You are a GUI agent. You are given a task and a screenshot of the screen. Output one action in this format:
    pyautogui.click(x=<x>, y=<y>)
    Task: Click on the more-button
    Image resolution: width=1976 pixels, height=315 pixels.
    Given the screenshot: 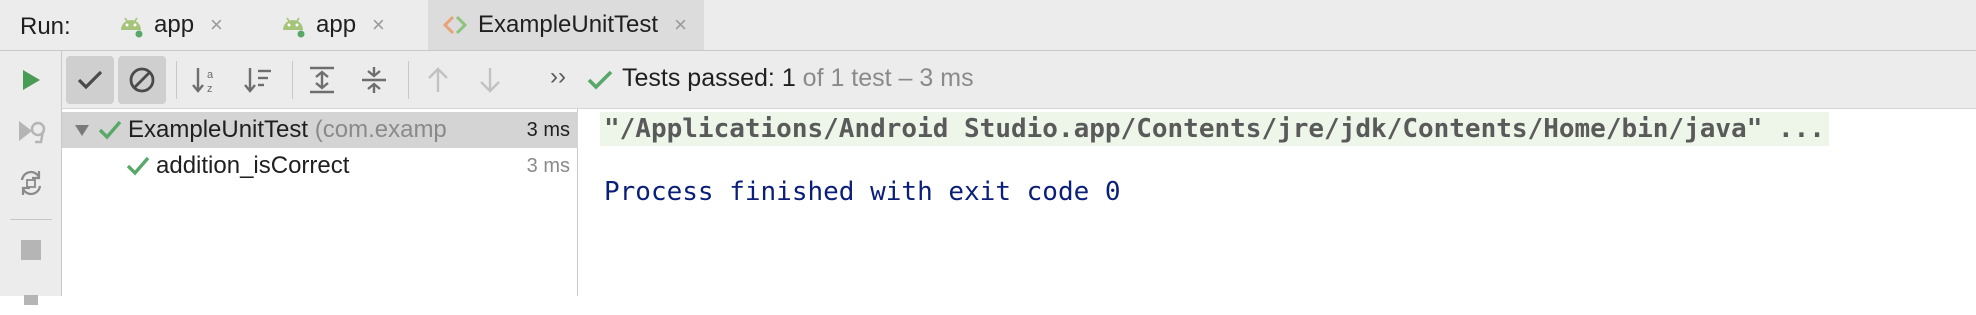 What is the action you would take?
    pyautogui.click(x=31, y=298)
    